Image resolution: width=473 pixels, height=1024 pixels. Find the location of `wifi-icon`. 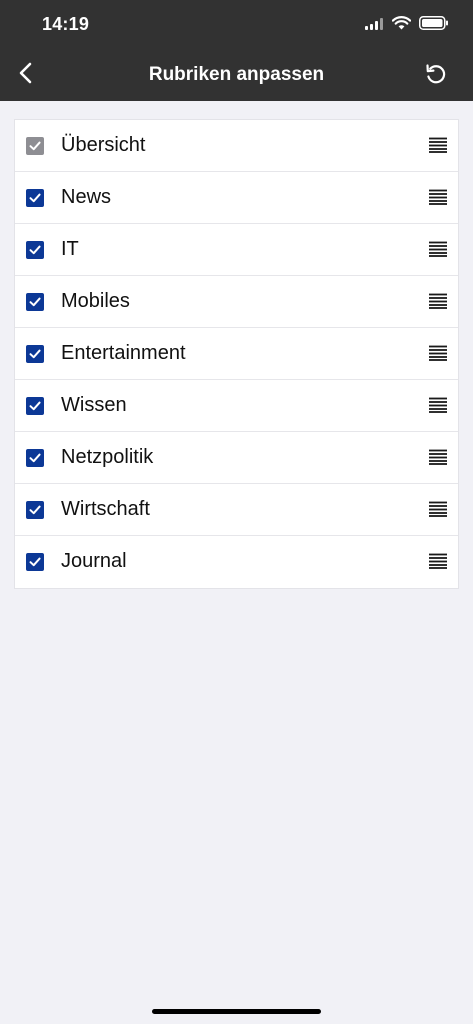

wifi-icon is located at coordinates (401, 25).